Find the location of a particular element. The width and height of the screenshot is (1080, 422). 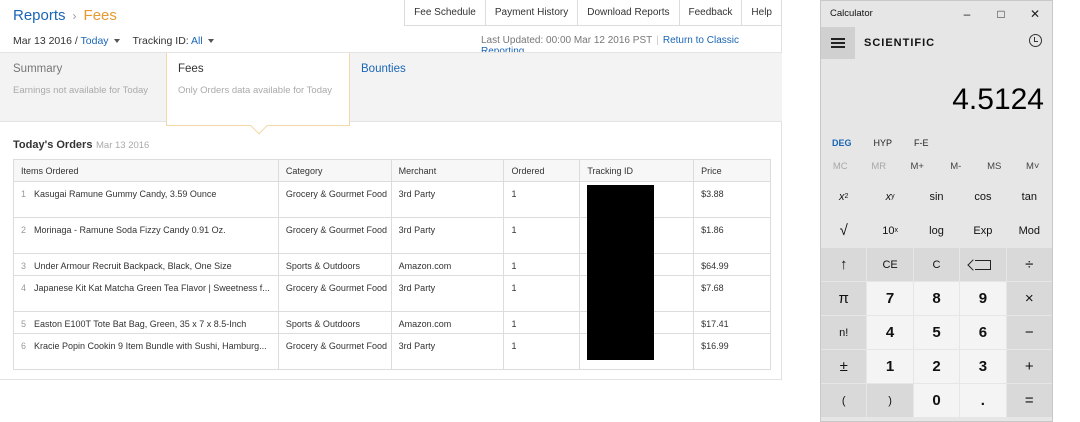

ten-power-button: 10 x is located at coordinates (890, 230).